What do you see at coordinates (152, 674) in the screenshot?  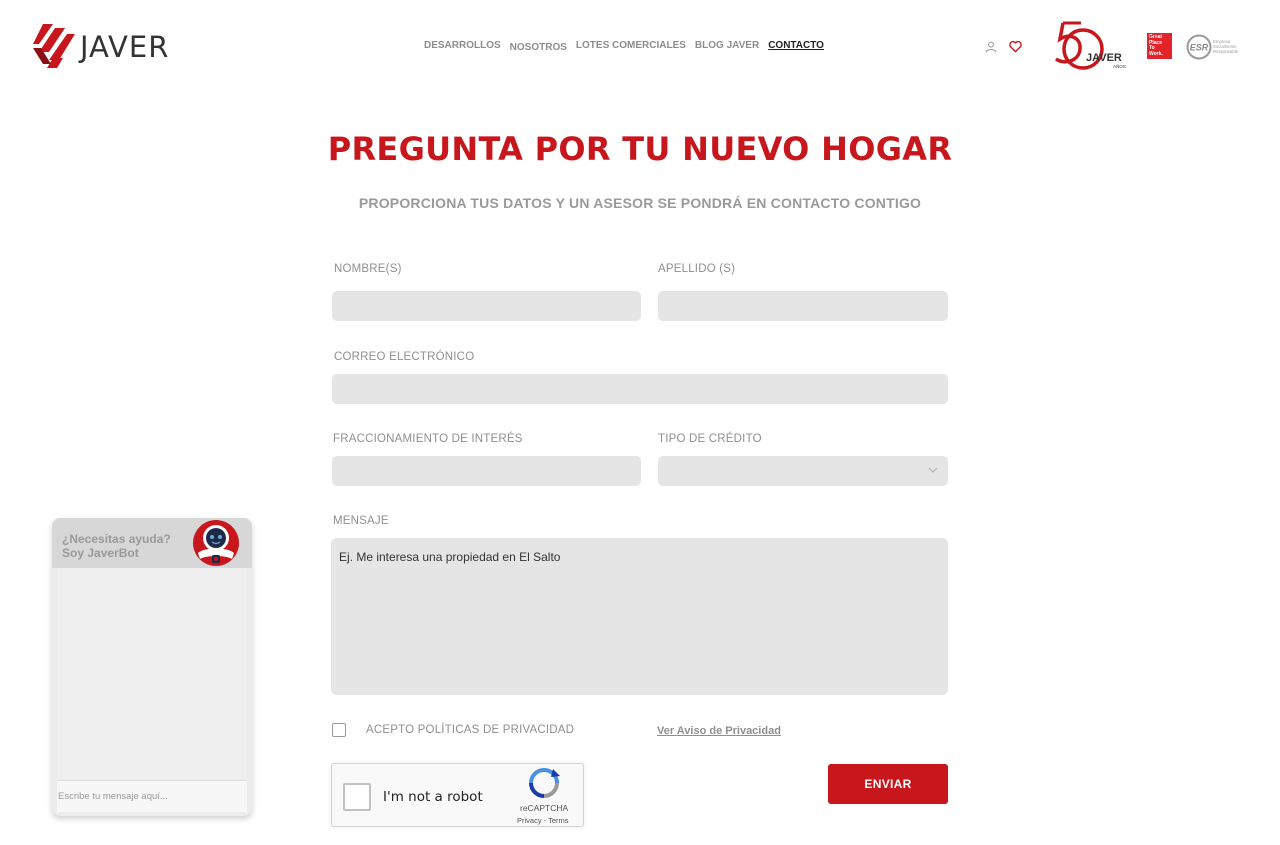 I see `chat-messages-area` at bounding box center [152, 674].